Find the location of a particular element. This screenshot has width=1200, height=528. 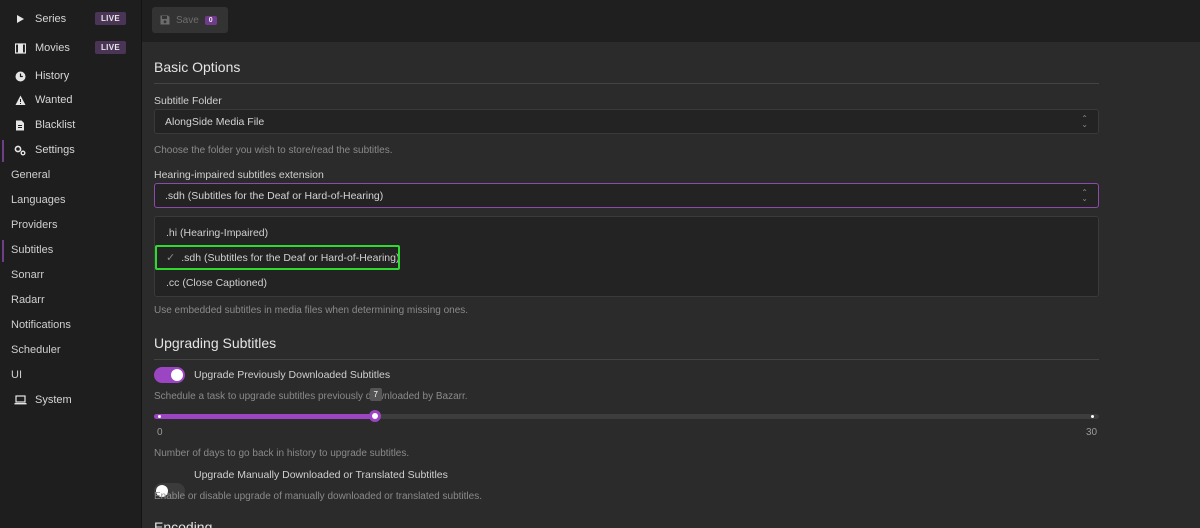

sidebar-item-label: Wanted is located at coordinates (54, 100).